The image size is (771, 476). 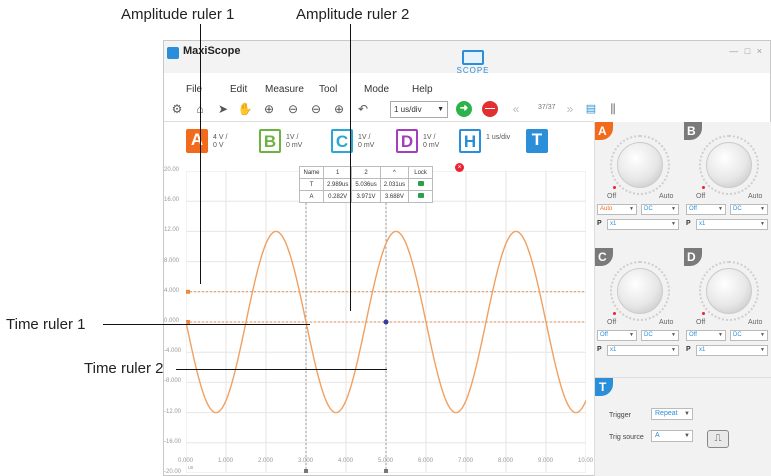 I want to click on table-cell: 3.971V, so click(x=366, y=196).